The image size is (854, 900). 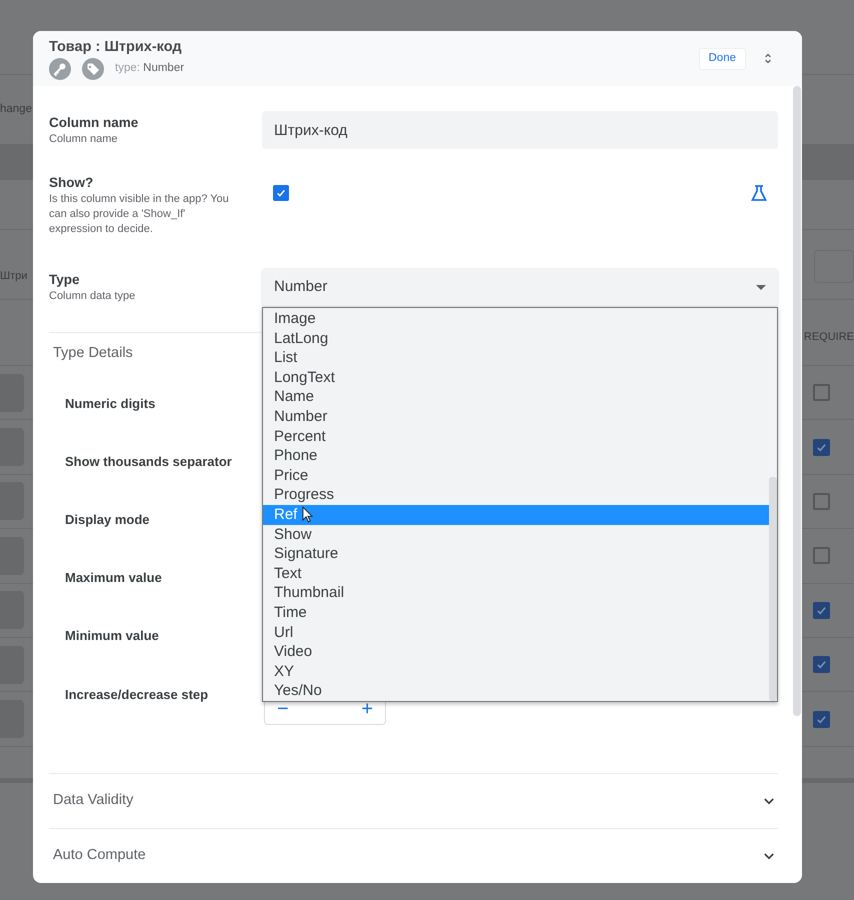 I want to click on section-header: Data Validity, so click(x=413, y=800).